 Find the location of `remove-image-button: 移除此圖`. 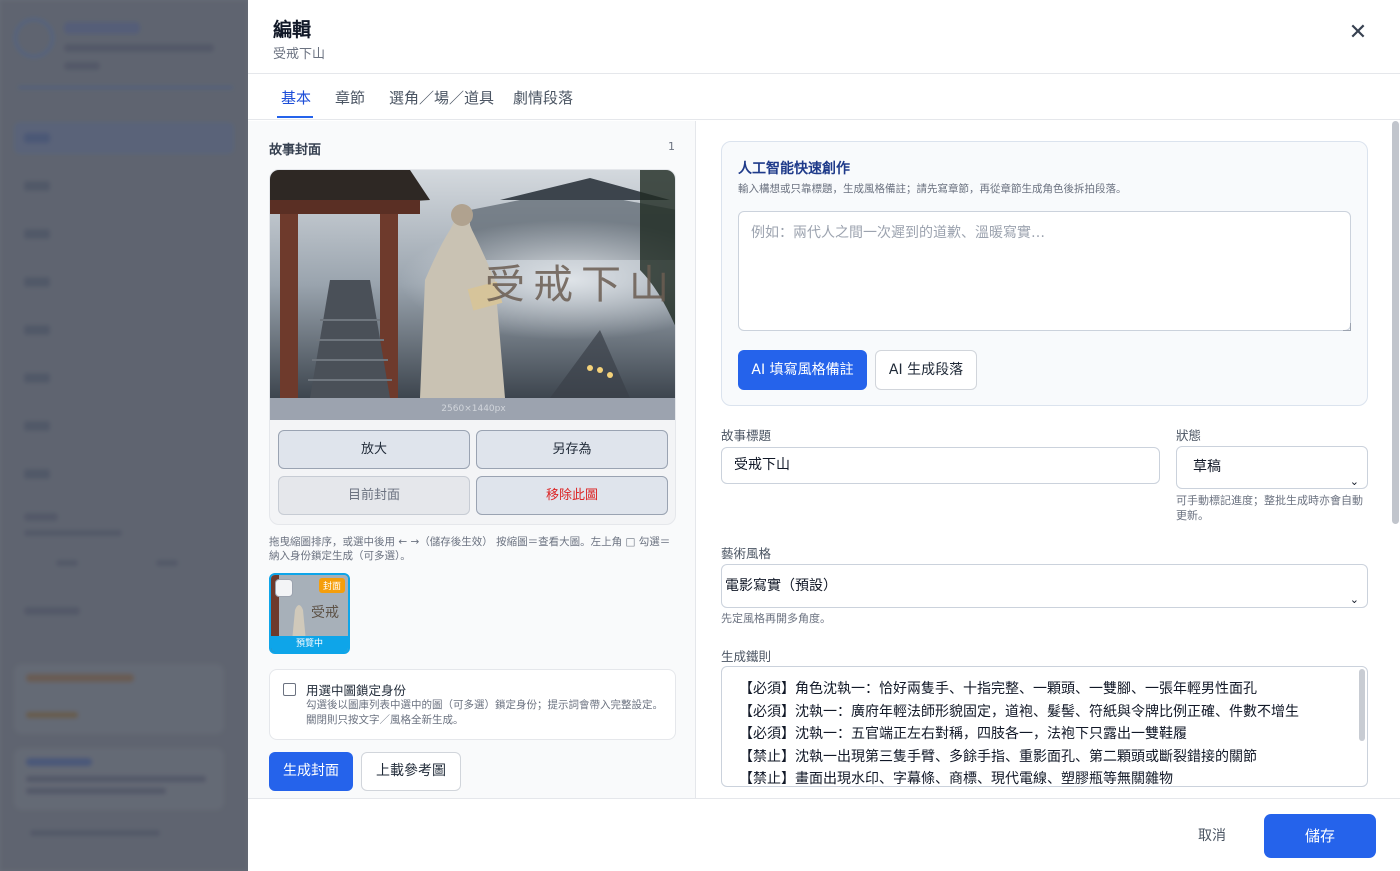

remove-image-button: 移除此圖 is located at coordinates (572, 495).